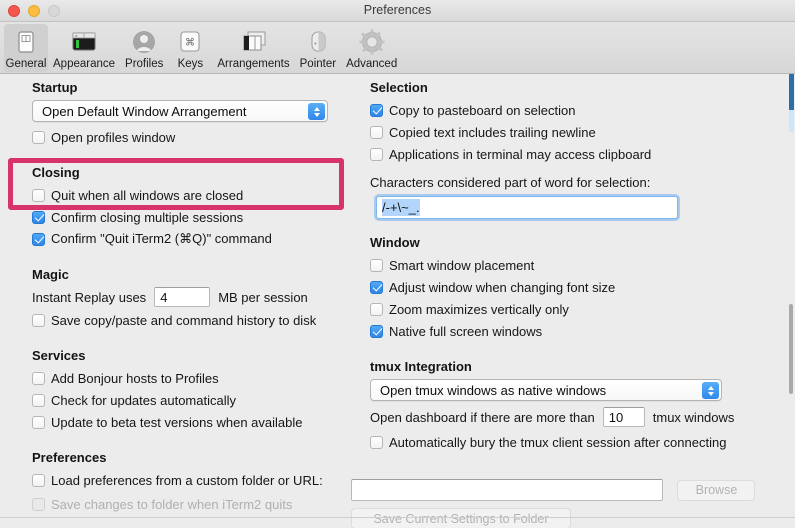 The height and width of the screenshot is (528, 795). What do you see at coordinates (38, 320) in the screenshot?
I see `save-history-checkbox` at bounding box center [38, 320].